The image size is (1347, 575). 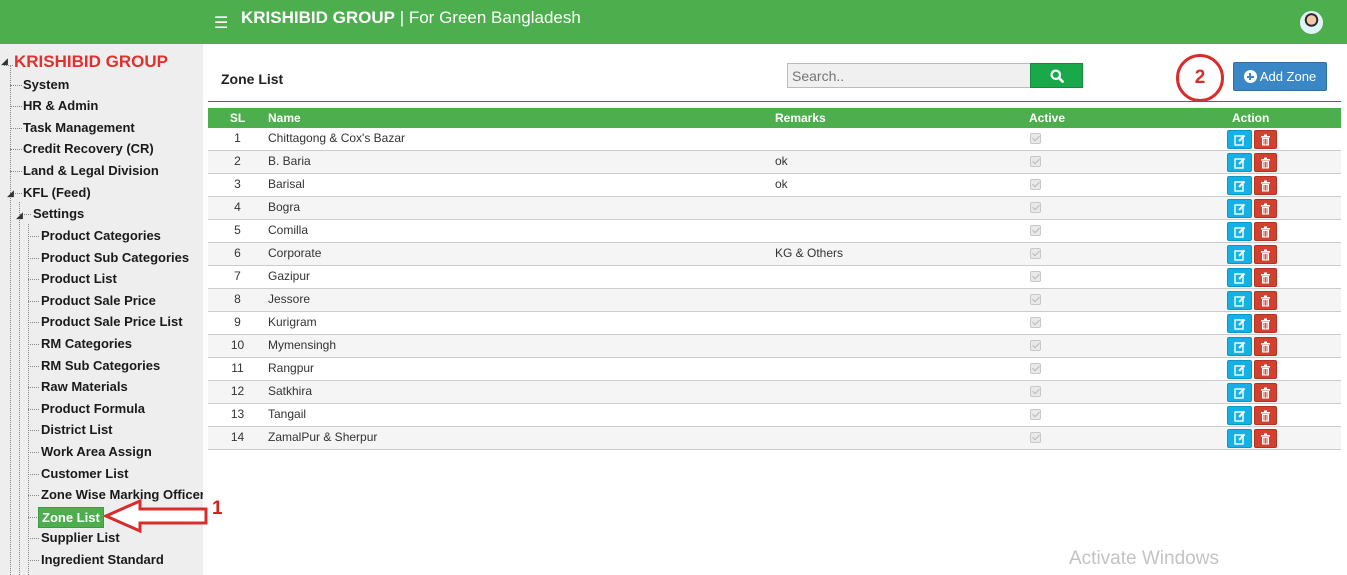 I want to click on sidebar-item-zone-list: Zone List, so click(x=71, y=517).